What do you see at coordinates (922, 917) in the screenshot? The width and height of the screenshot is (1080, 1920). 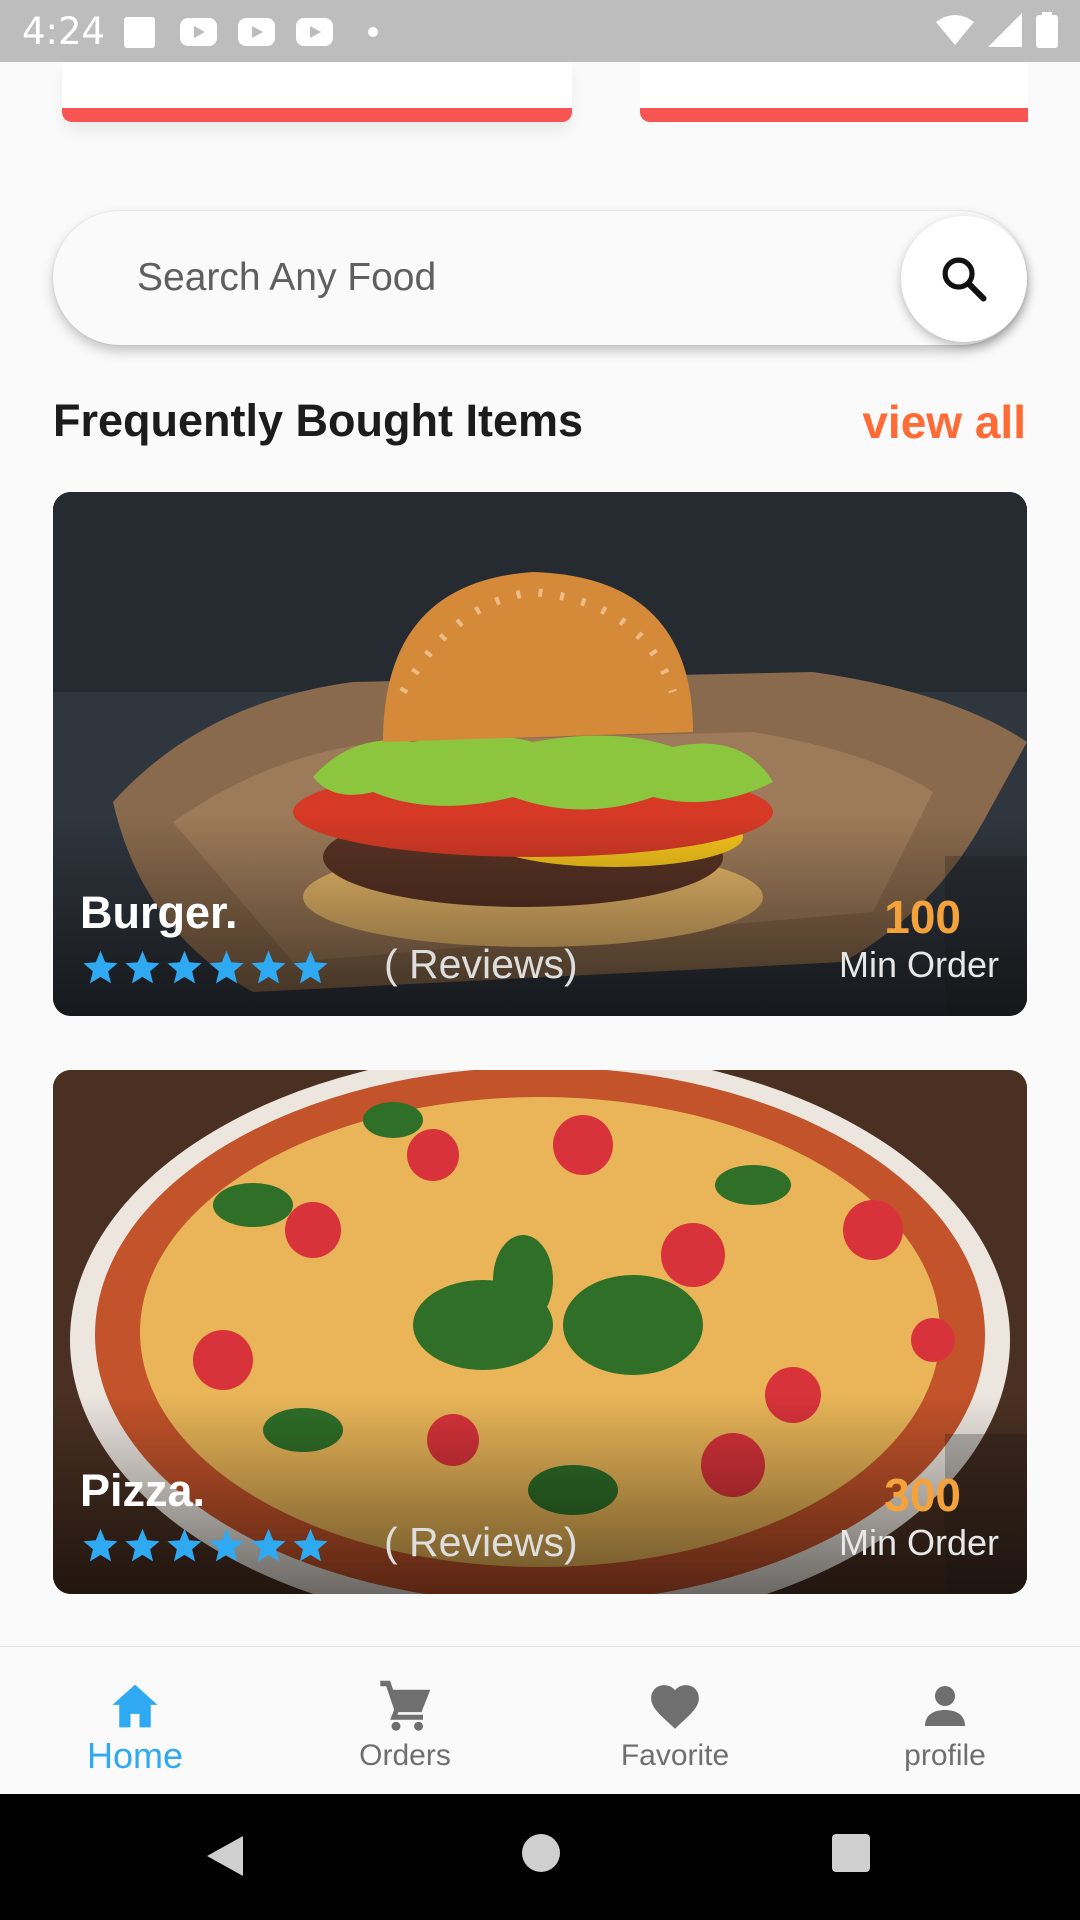 I see `price-value: 100` at bounding box center [922, 917].